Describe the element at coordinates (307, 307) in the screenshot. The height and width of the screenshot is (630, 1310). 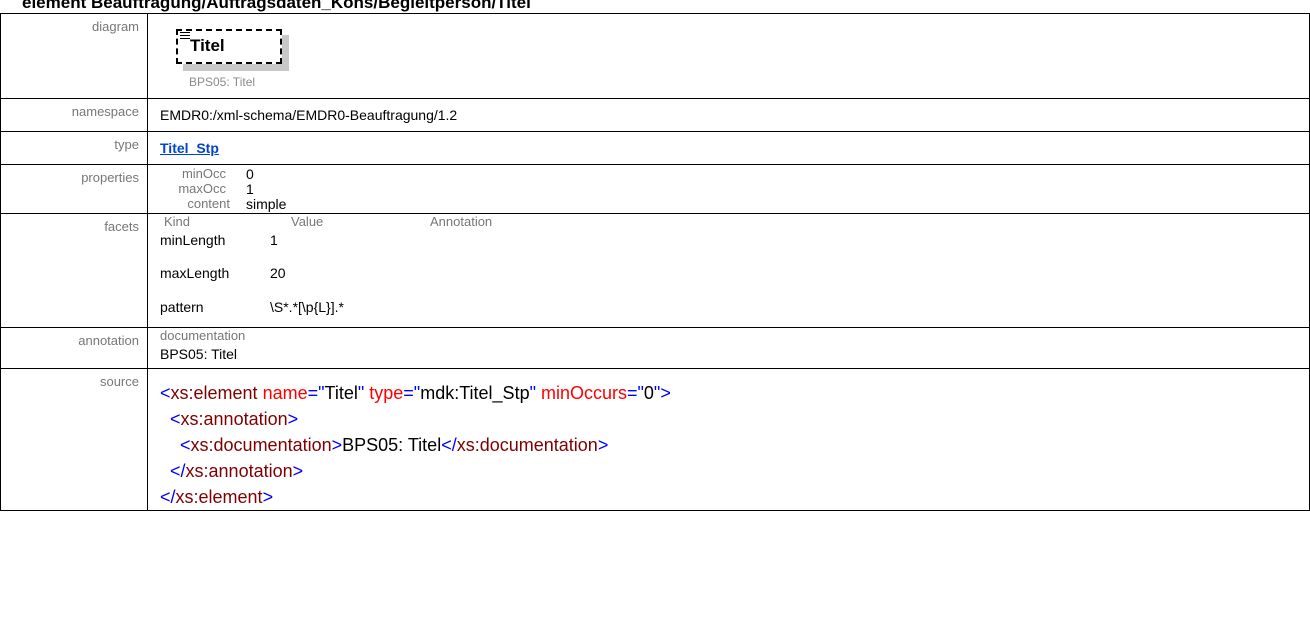
I see `facet-value: \S*.*[\p{L}].*` at that location.